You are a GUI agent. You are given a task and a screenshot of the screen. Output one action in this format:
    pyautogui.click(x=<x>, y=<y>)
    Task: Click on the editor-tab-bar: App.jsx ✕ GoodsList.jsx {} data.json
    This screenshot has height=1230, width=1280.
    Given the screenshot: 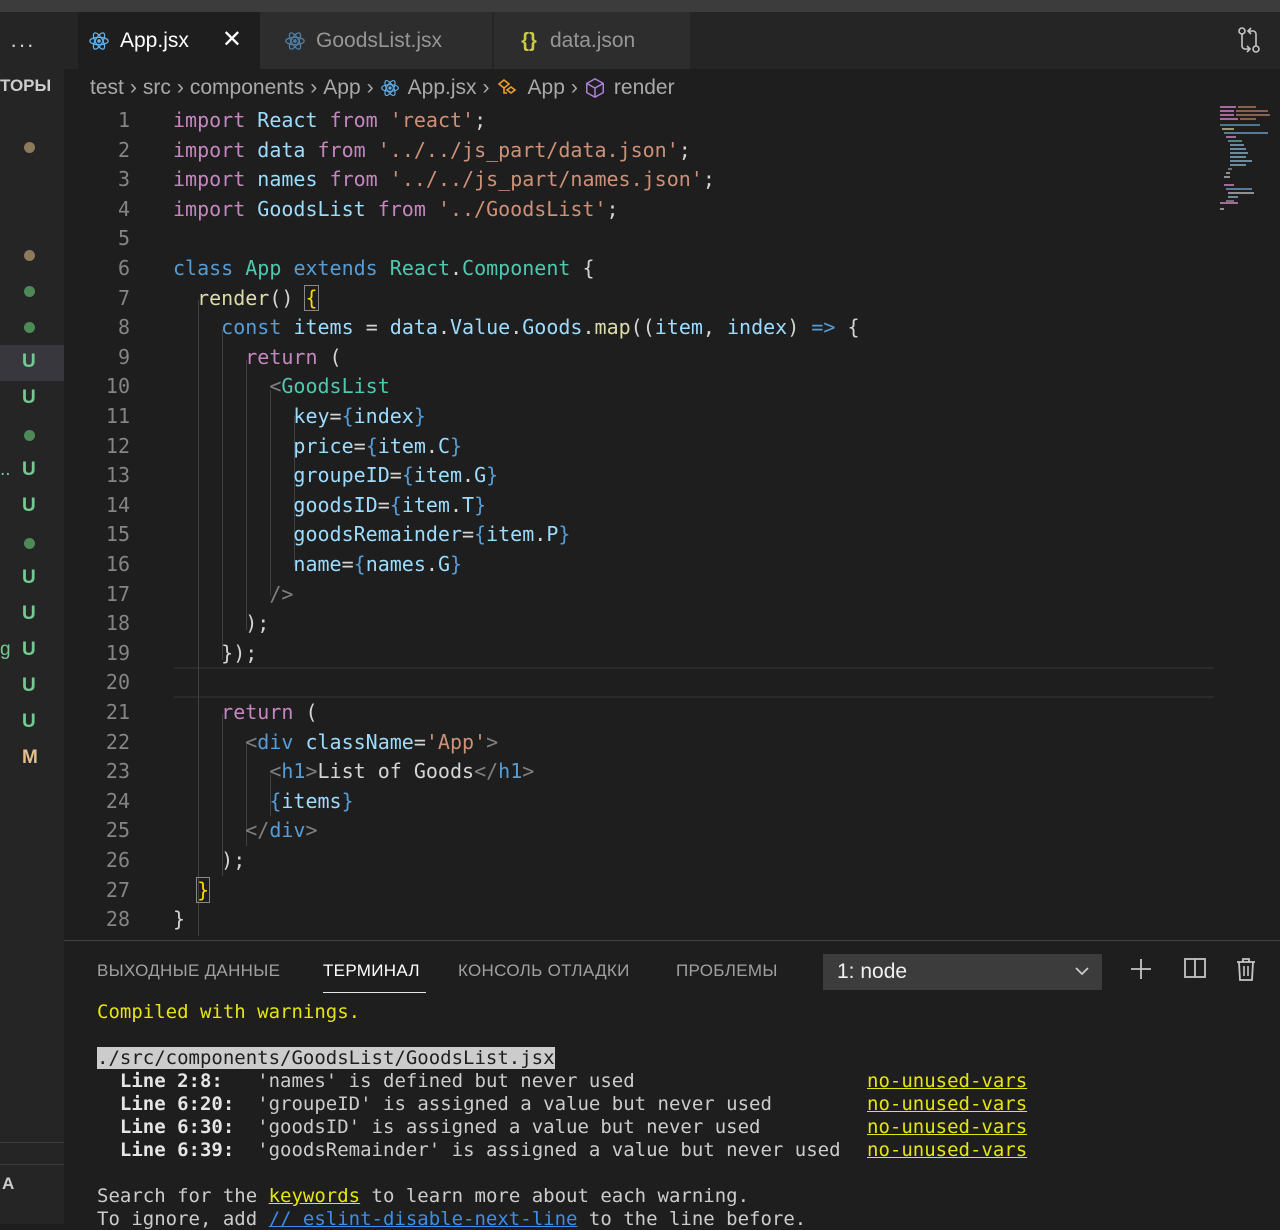 What is the action you would take?
    pyautogui.click(x=672, y=40)
    